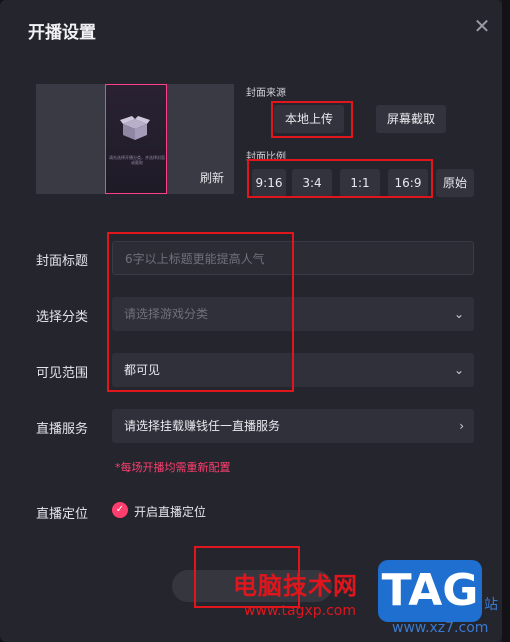 The image size is (510, 642). Describe the element at coordinates (411, 119) in the screenshot. I see `screen-capture-button: 屏幕截取` at that location.